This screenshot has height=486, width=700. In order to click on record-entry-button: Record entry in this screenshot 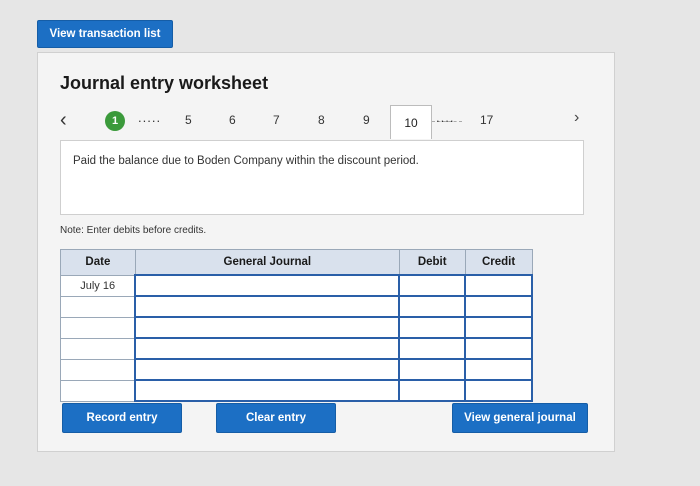, I will do `click(122, 418)`.